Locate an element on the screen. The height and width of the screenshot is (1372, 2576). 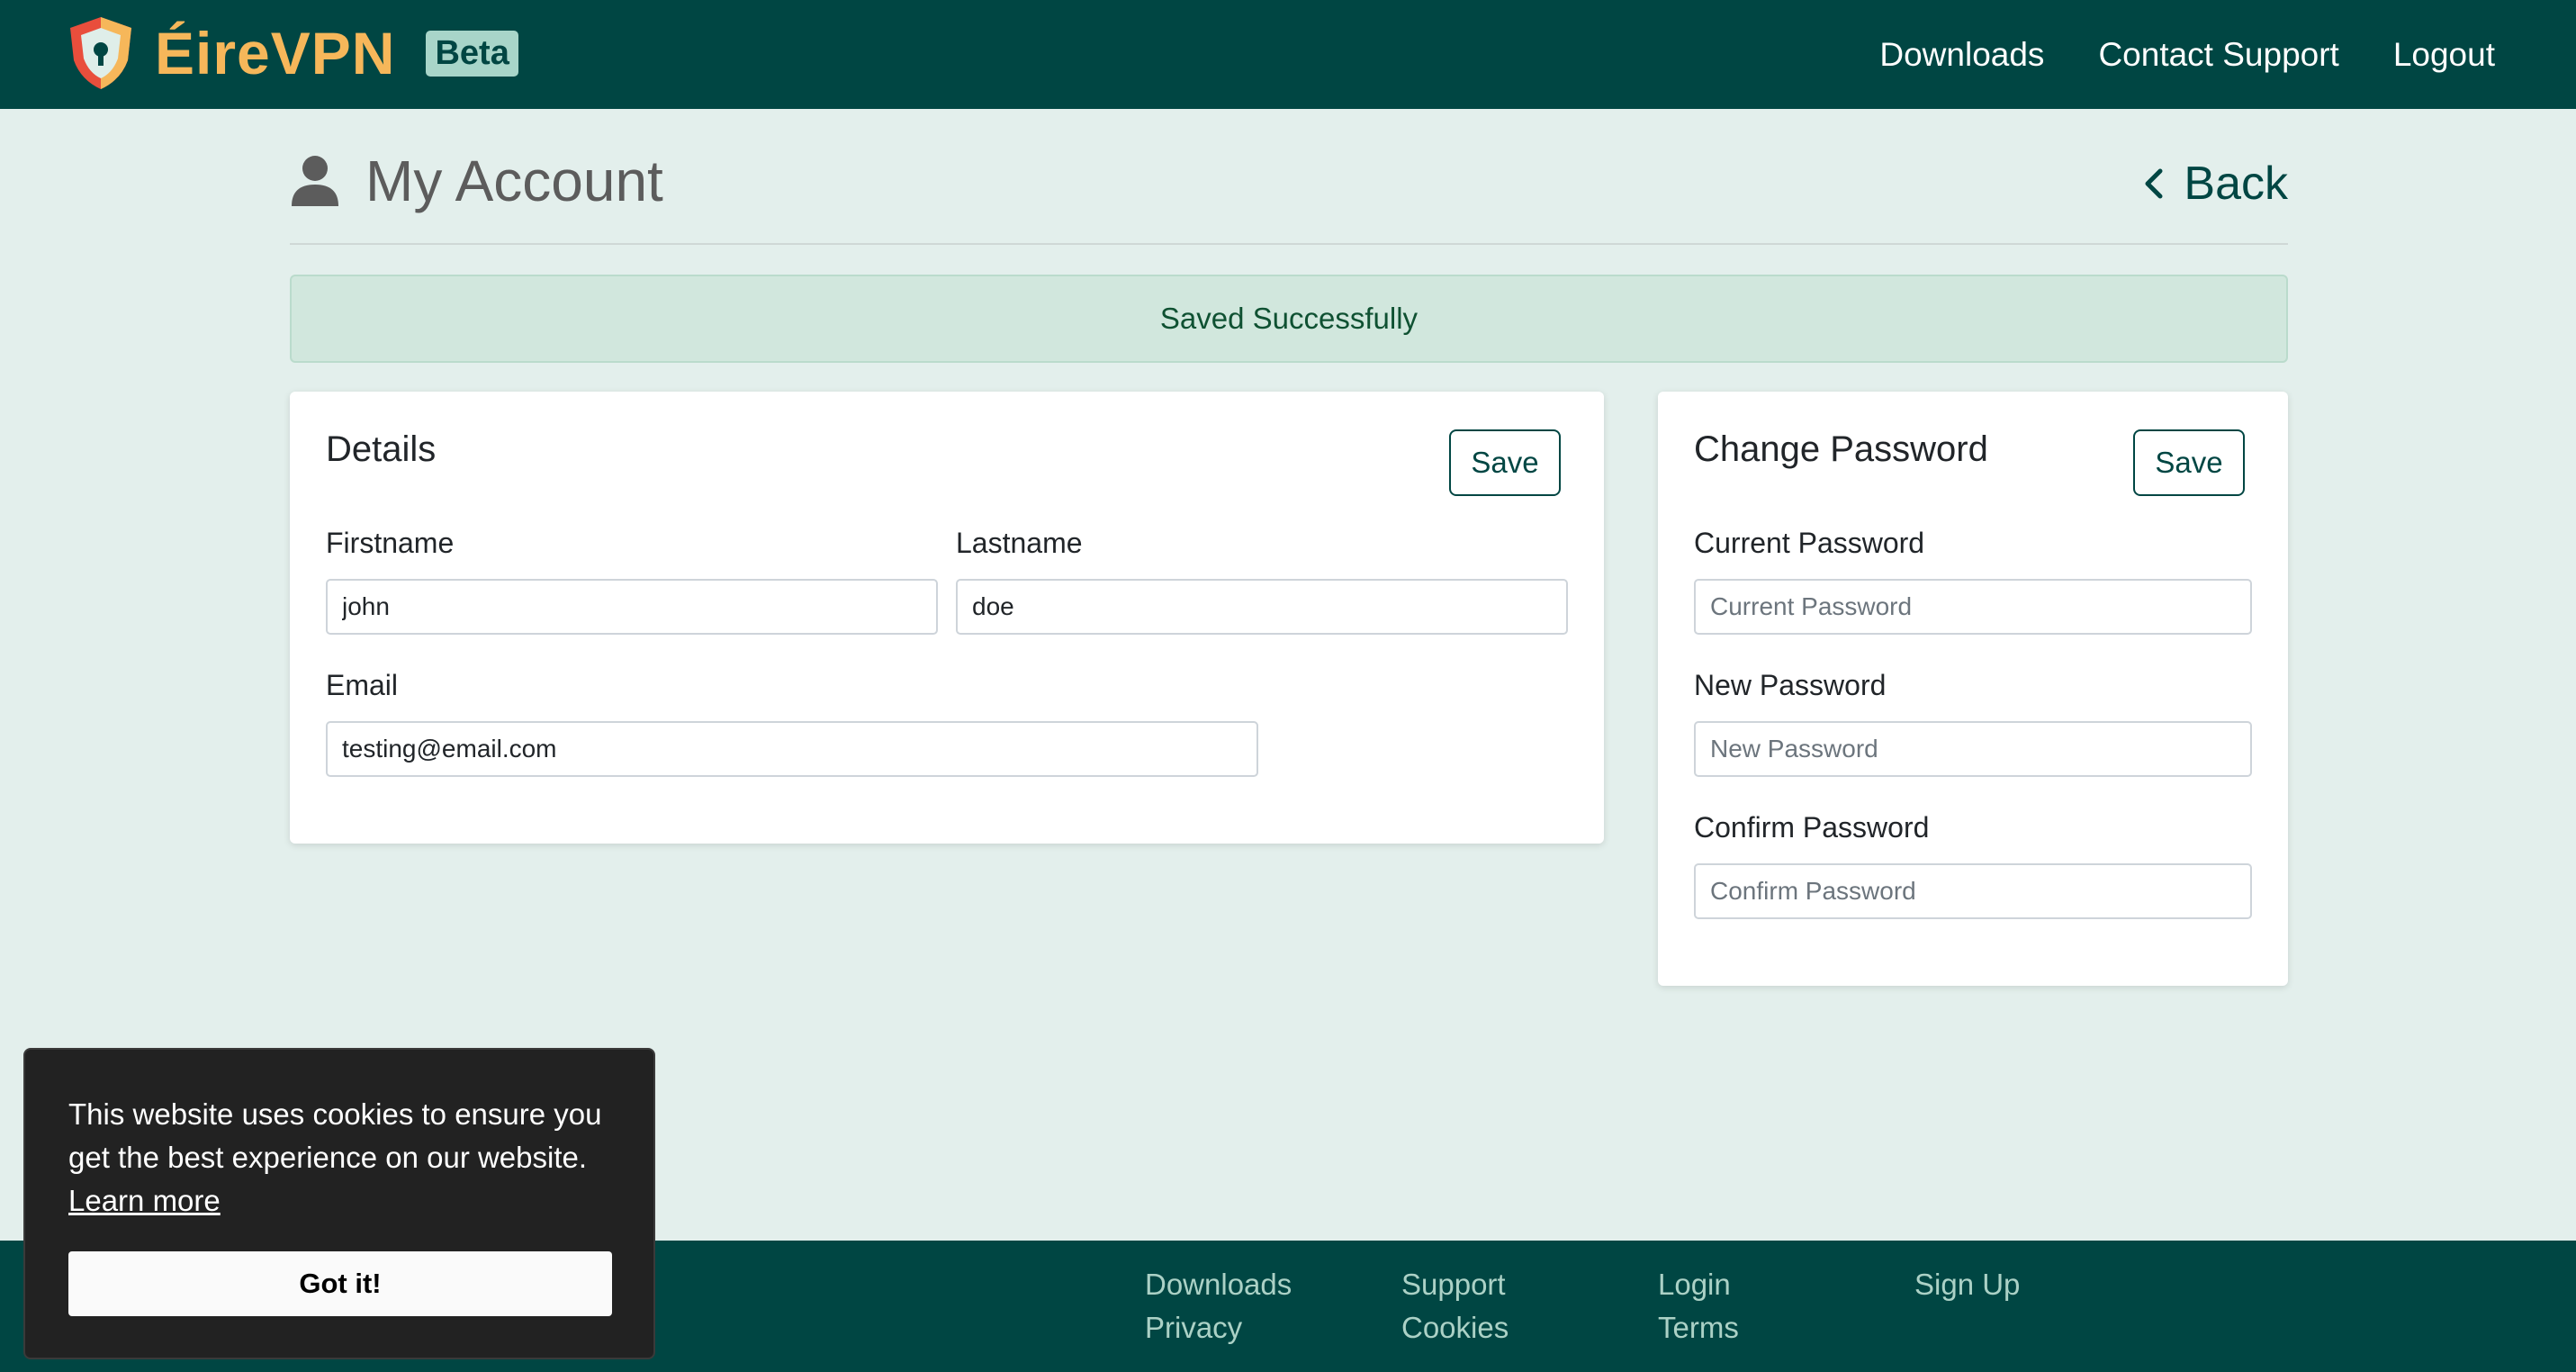
shield-logo-icon is located at coordinates (100, 53).